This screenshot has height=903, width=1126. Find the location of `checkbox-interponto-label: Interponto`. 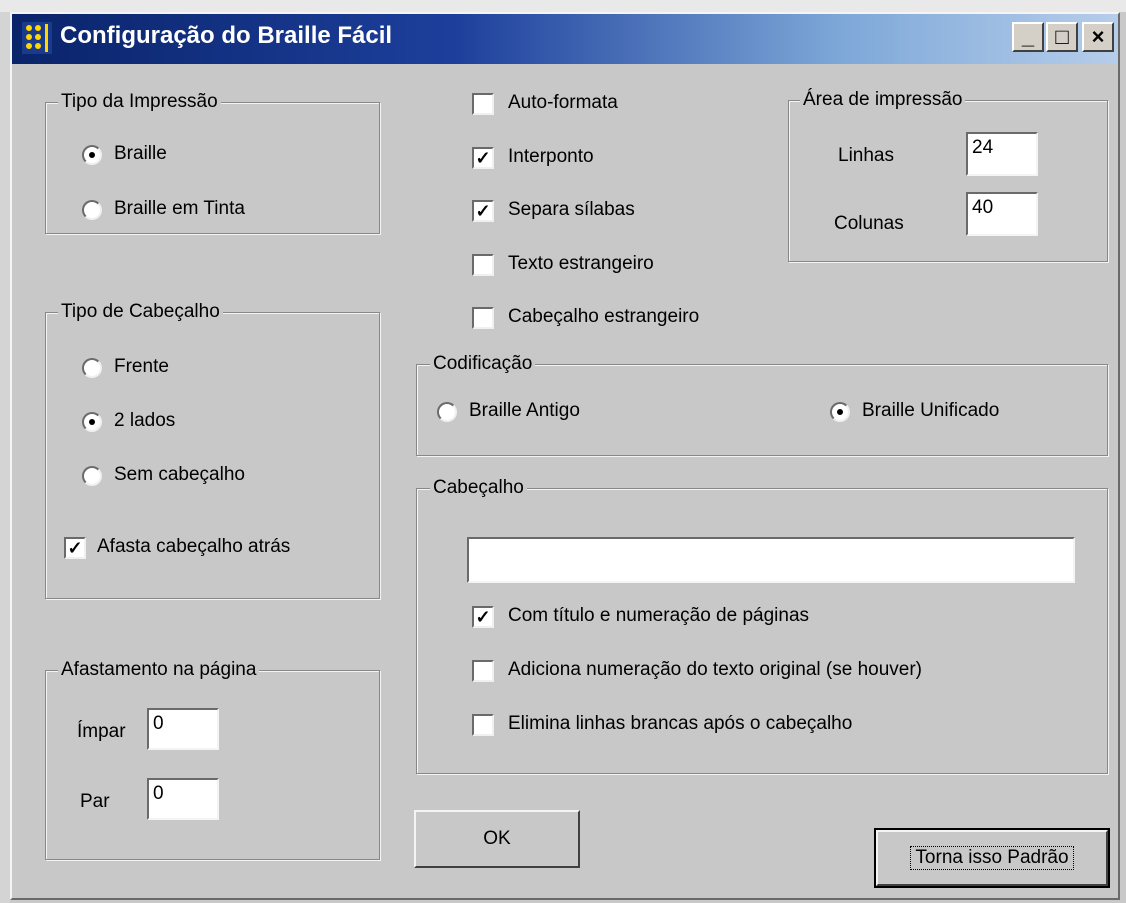

checkbox-interponto-label: Interponto is located at coordinates (551, 157).